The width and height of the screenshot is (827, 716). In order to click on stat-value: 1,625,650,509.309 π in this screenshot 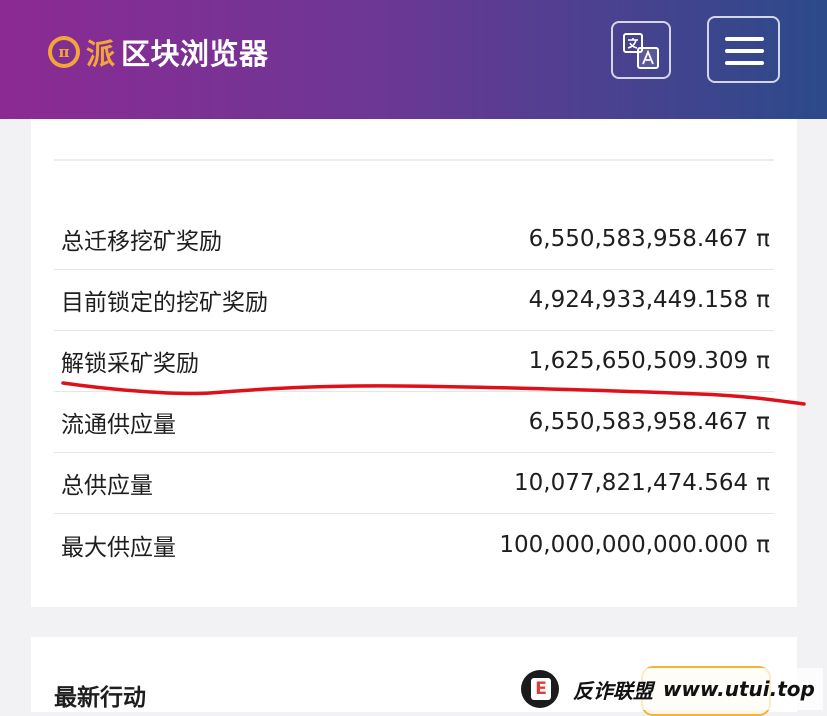, I will do `click(651, 361)`.